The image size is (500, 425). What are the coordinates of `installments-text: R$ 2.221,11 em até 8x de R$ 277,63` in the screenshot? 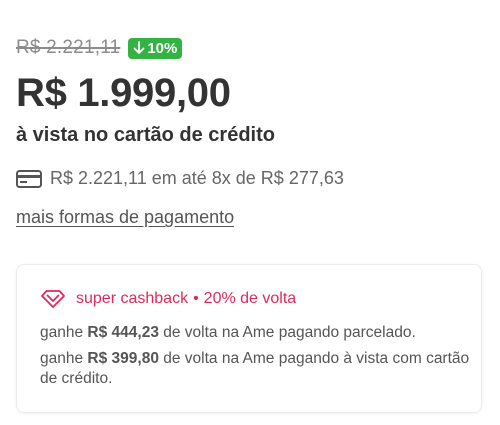 It's located at (197, 178).